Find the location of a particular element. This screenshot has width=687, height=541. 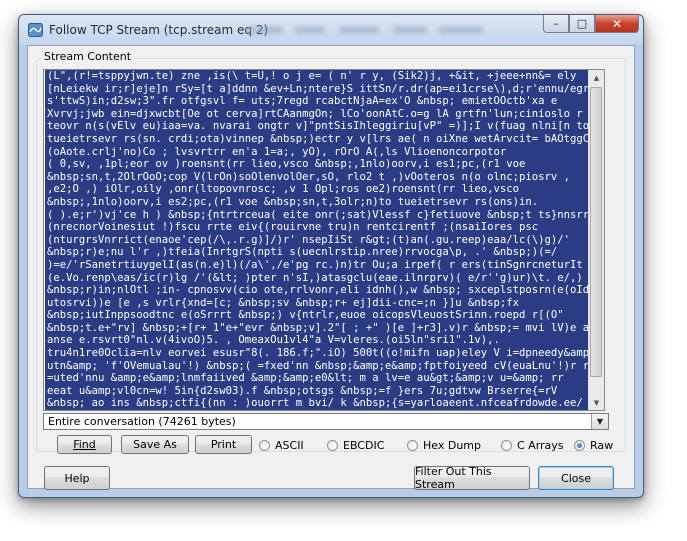

radio-hex-dump-label: Hex Dump is located at coordinates (452, 445).